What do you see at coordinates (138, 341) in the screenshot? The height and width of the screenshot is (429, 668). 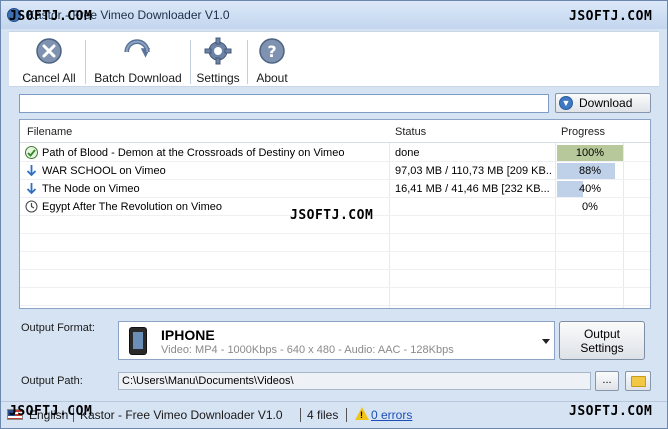 I see `phone-icon` at bounding box center [138, 341].